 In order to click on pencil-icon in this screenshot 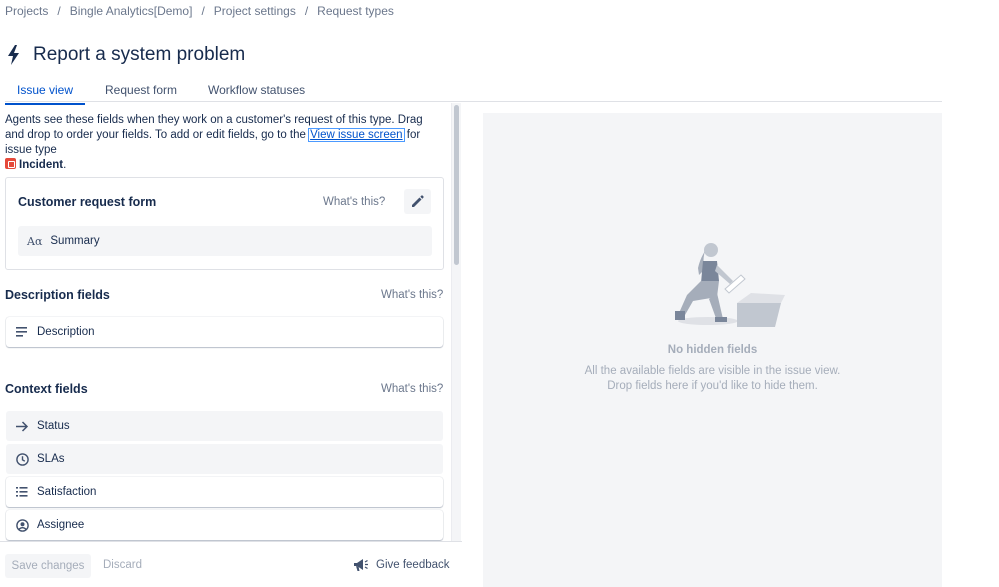, I will do `click(418, 201)`.